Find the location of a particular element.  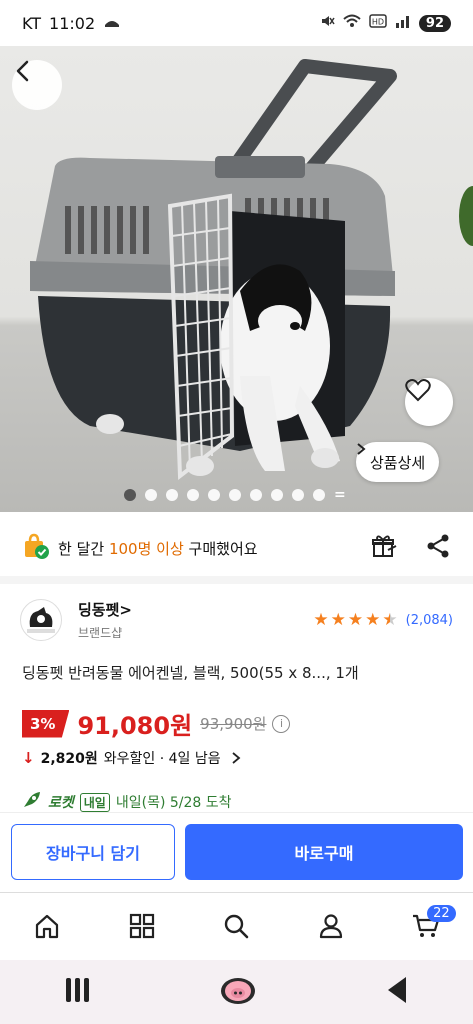

carrier-label: KT is located at coordinates (32, 23).